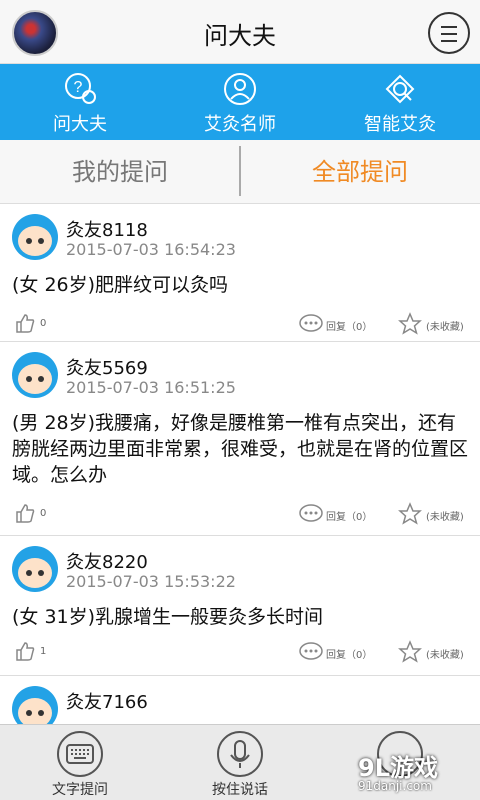  I want to click on app-header: 问大夫, so click(240, 32).